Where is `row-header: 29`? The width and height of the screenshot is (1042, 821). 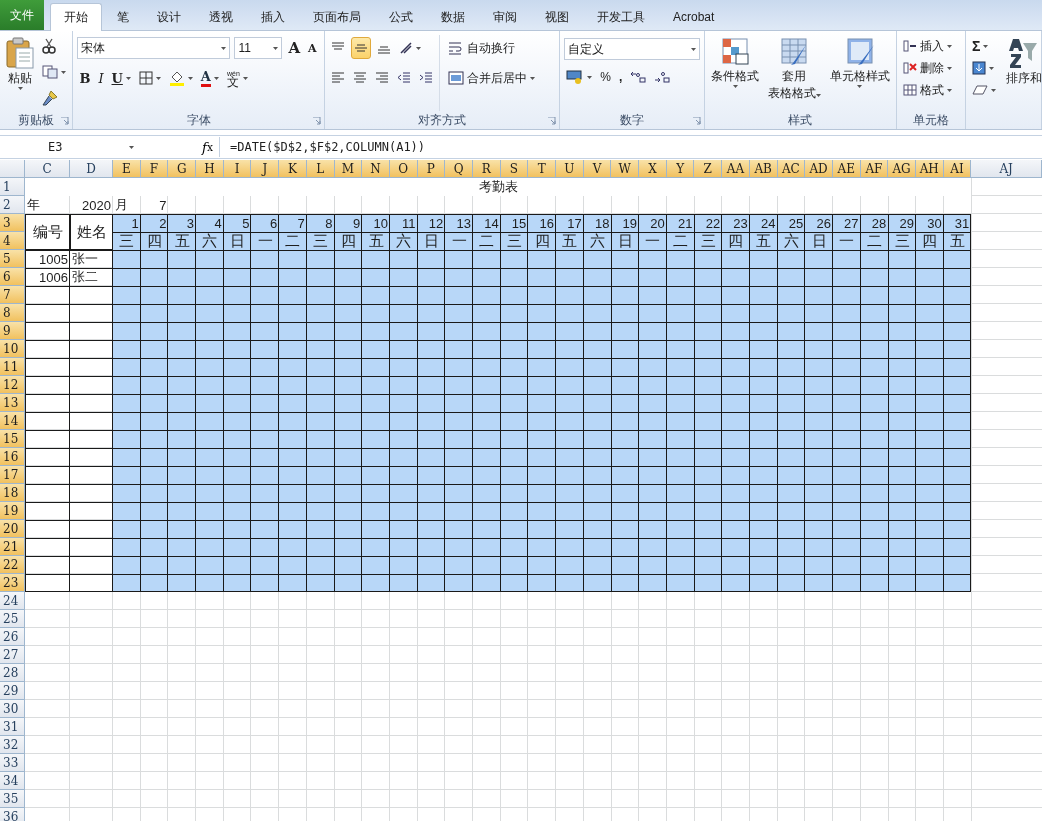 row-header: 29 is located at coordinates (12, 691).